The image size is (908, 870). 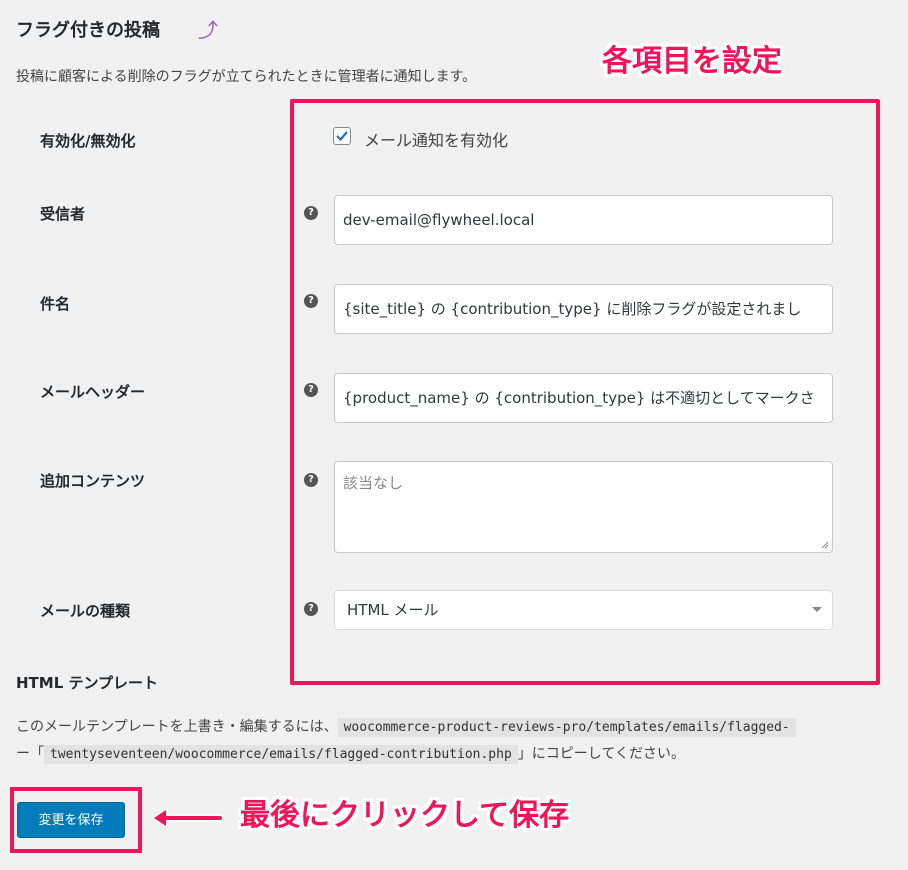 What do you see at coordinates (177, 727) in the screenshot?
I see `template-instruction-text: このメールテンプレートを上書き・編集するには、` at bounding box center [177, 727].